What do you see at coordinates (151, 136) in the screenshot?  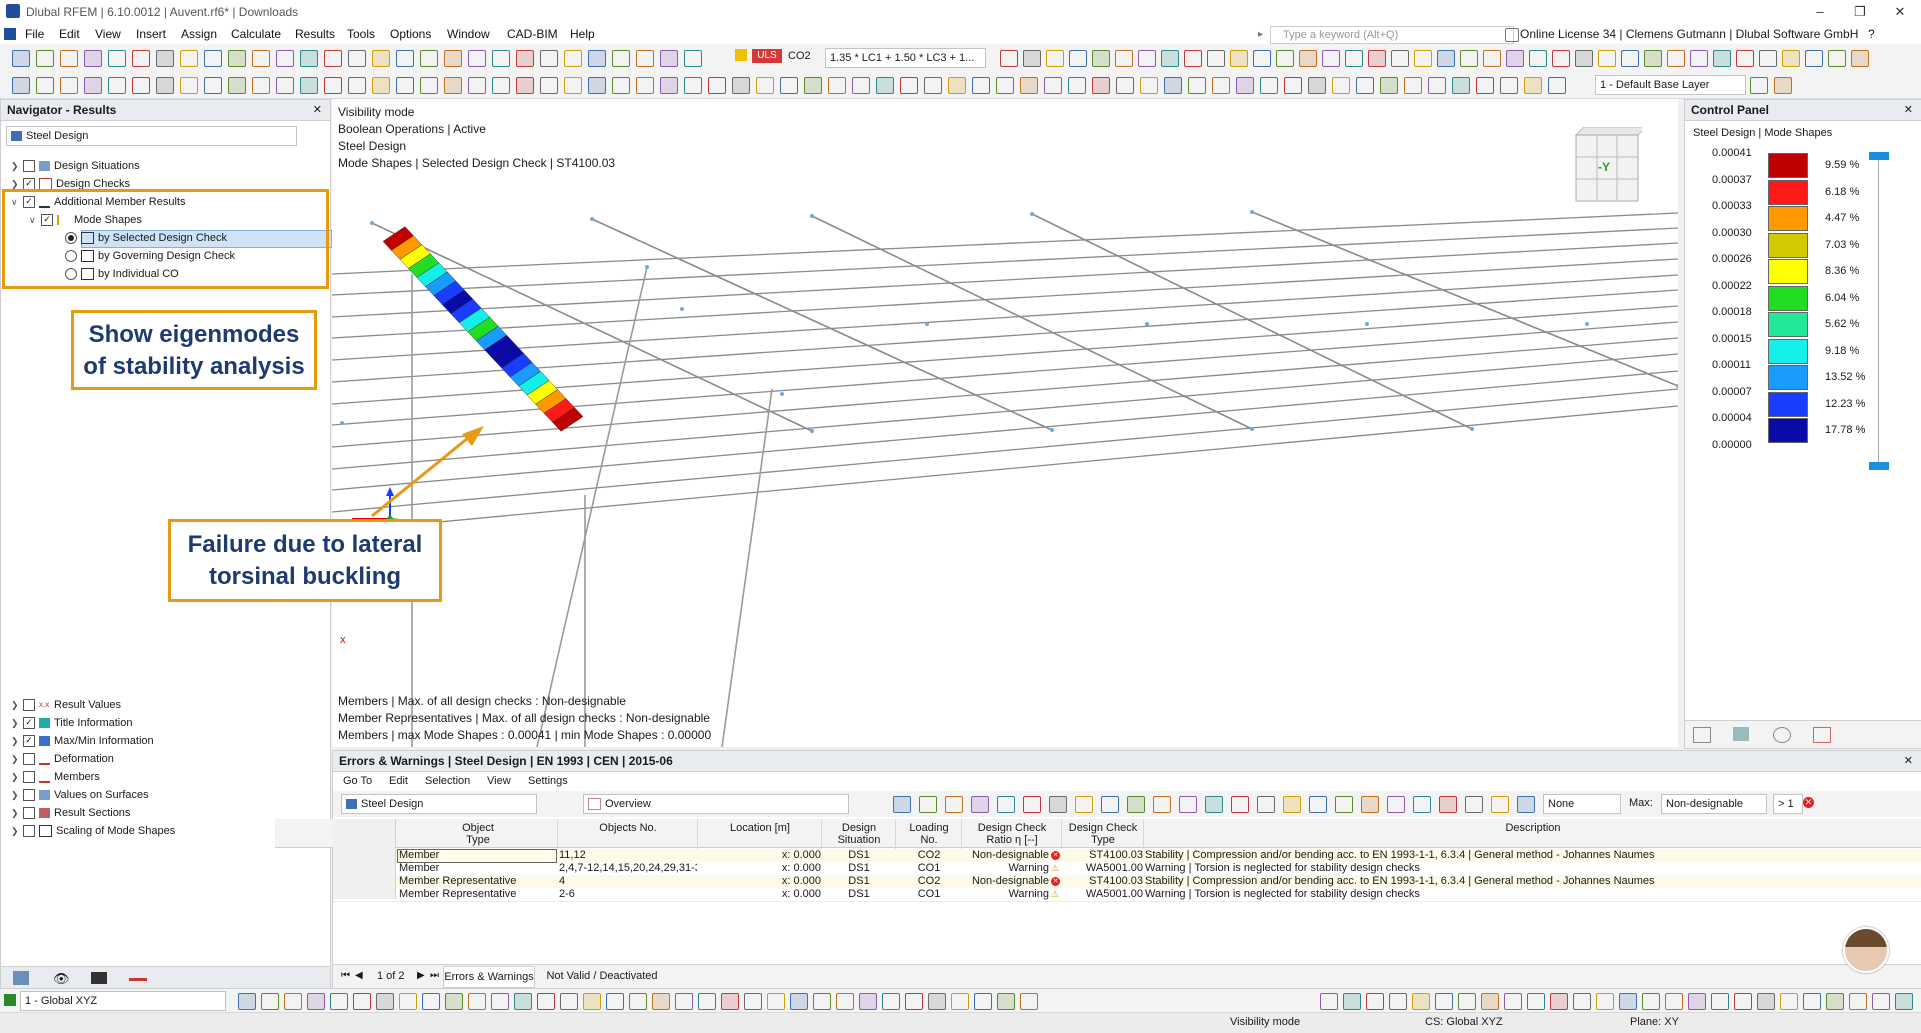 I see `navigator-selector: Steel Design` at bounding box center [151, 136].